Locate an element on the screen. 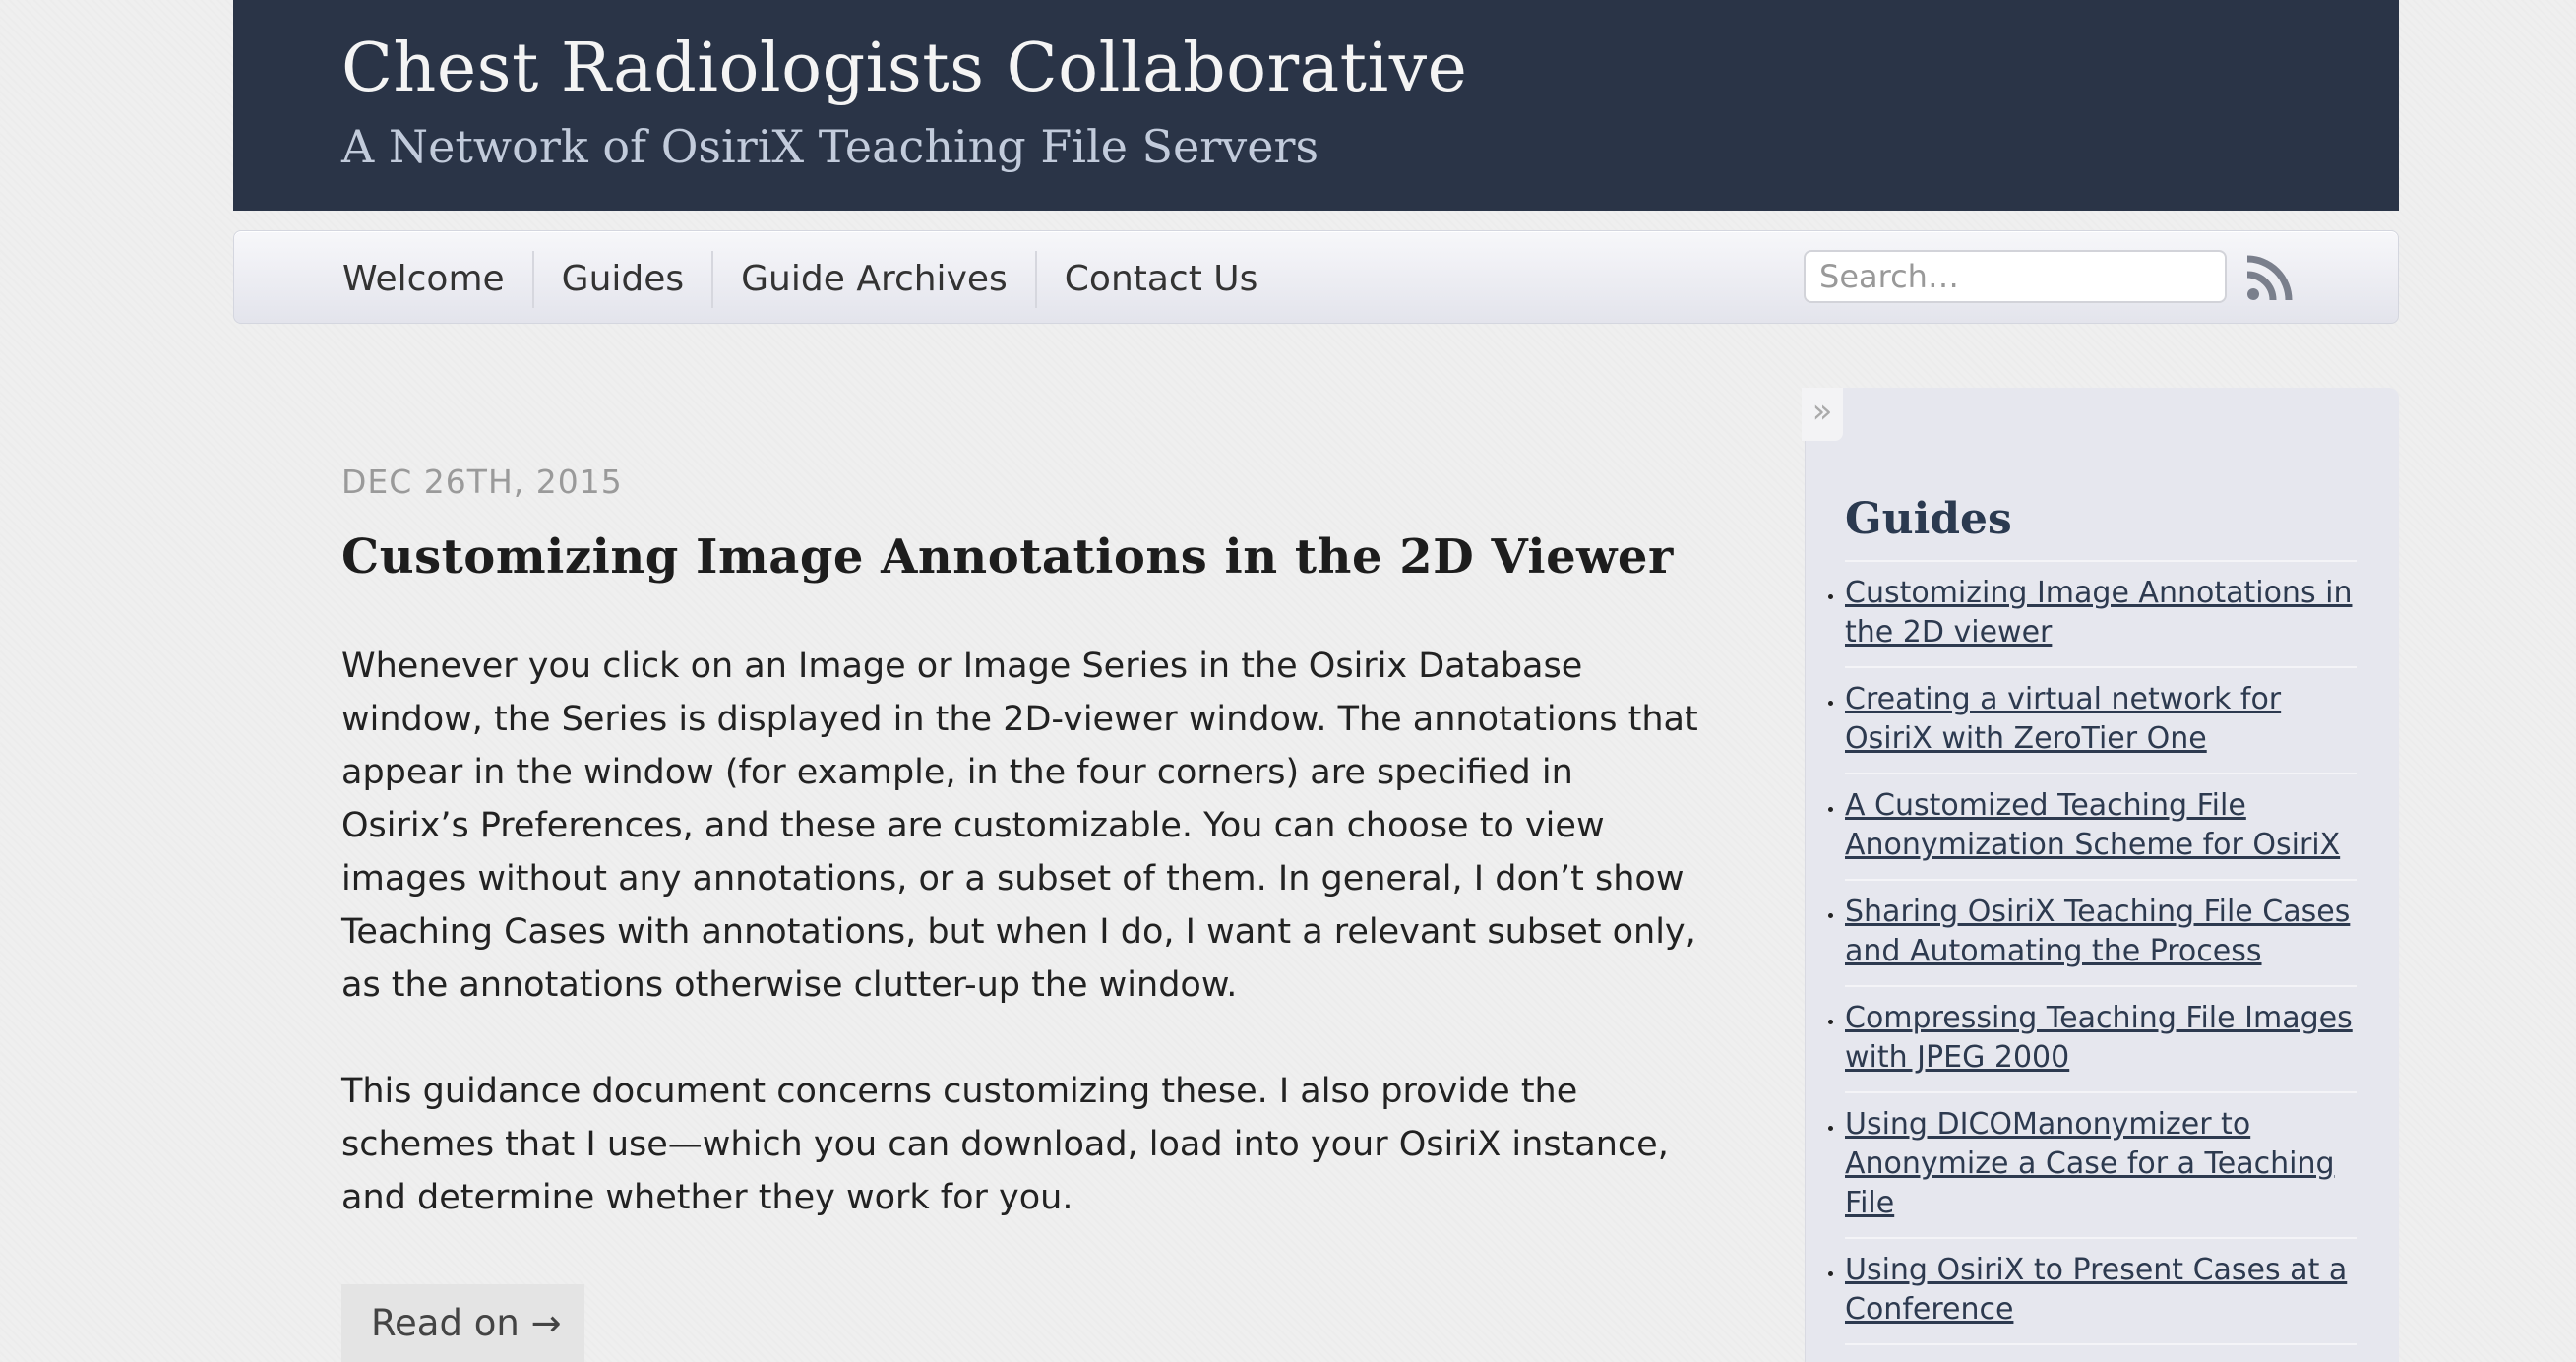 Image resolution: width=2576 pixels, height=1362 pixels. nav-list: Welcome Guides Guide Archives Contact Us is located at coordinates (813, 279).